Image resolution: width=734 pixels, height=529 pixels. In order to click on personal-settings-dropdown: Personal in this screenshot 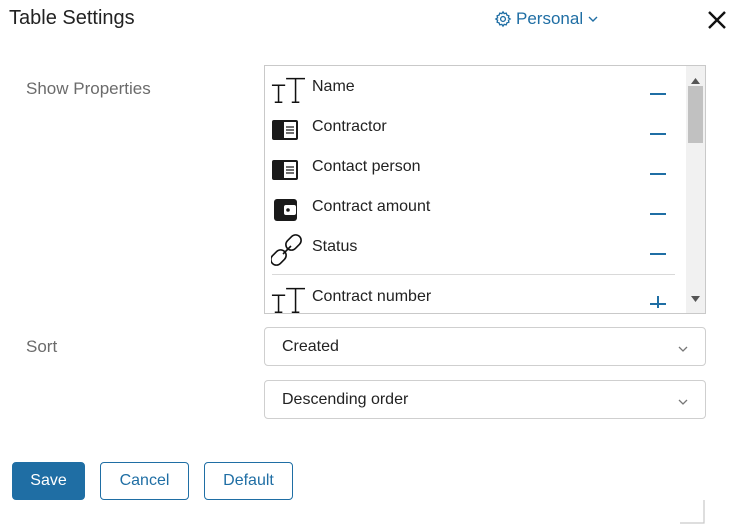, I will do `click(546, 19)`.